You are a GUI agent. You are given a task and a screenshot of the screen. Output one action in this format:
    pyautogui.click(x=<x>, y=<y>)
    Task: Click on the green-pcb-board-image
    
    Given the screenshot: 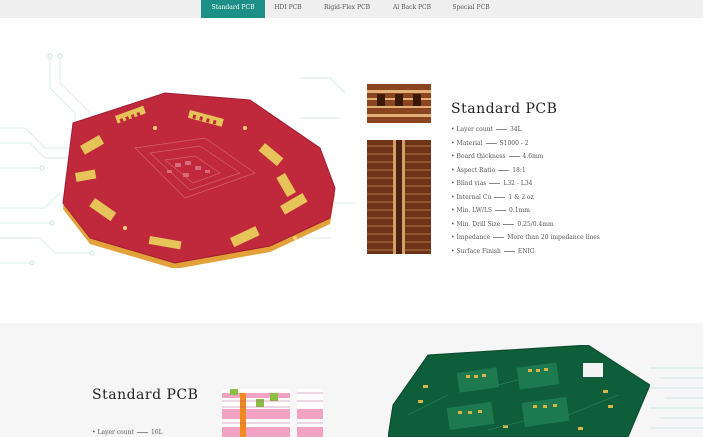 What is the action you would take?
    pyautogui.click(x=519, y=391)
    